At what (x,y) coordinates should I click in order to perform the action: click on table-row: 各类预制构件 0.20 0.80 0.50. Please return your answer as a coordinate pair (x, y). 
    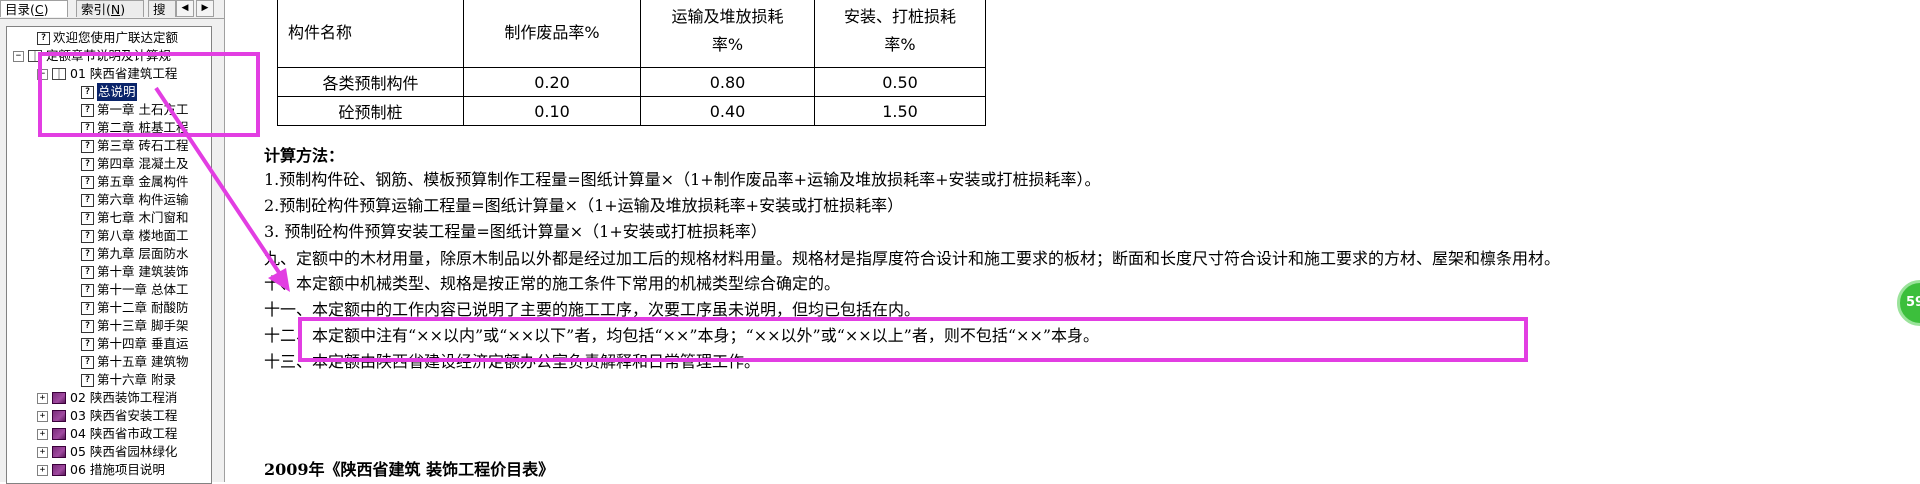
    Looking at the image, I should click on (631, 82).